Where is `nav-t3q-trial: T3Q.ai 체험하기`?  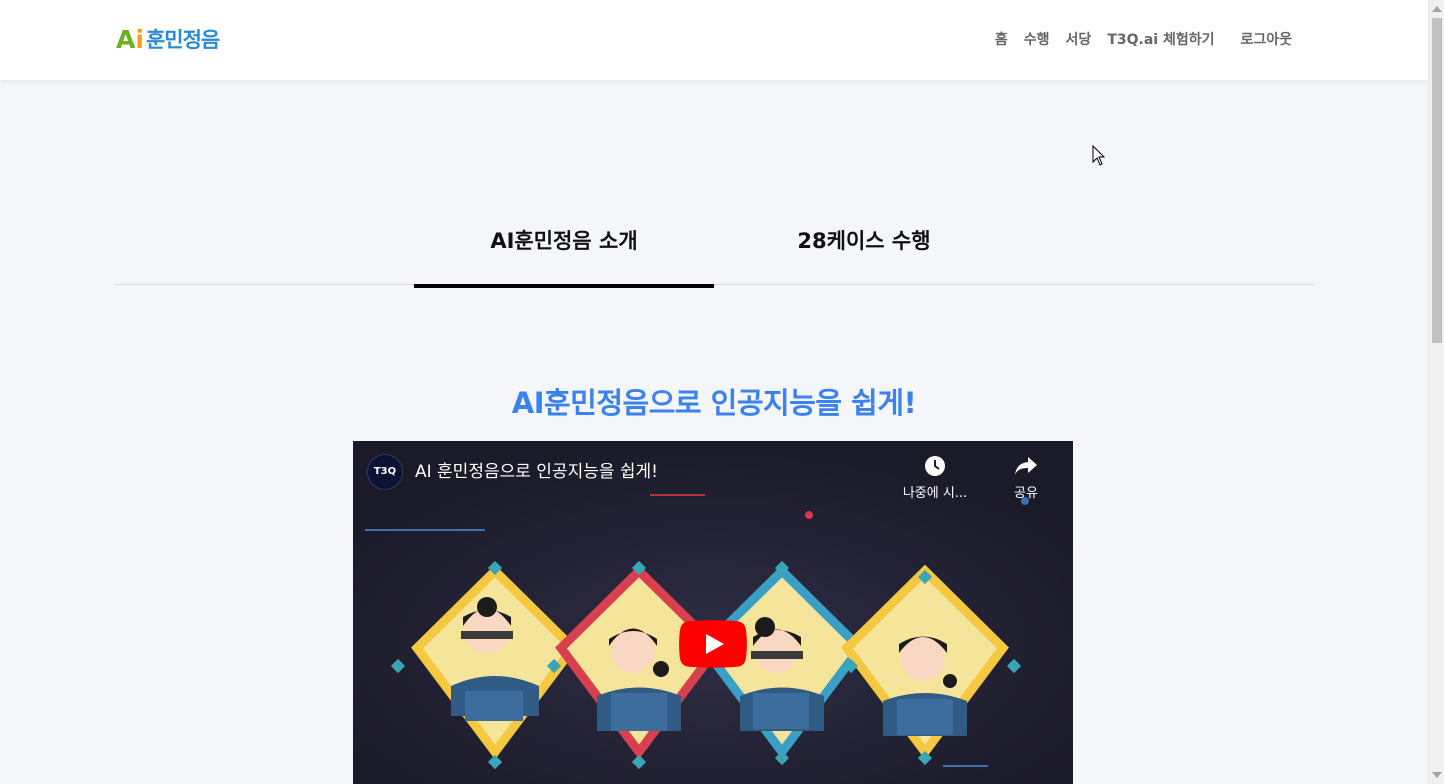 nav-t3q-trial: T3Q.ai 체험하기 is located at coordinates (1160, 40).